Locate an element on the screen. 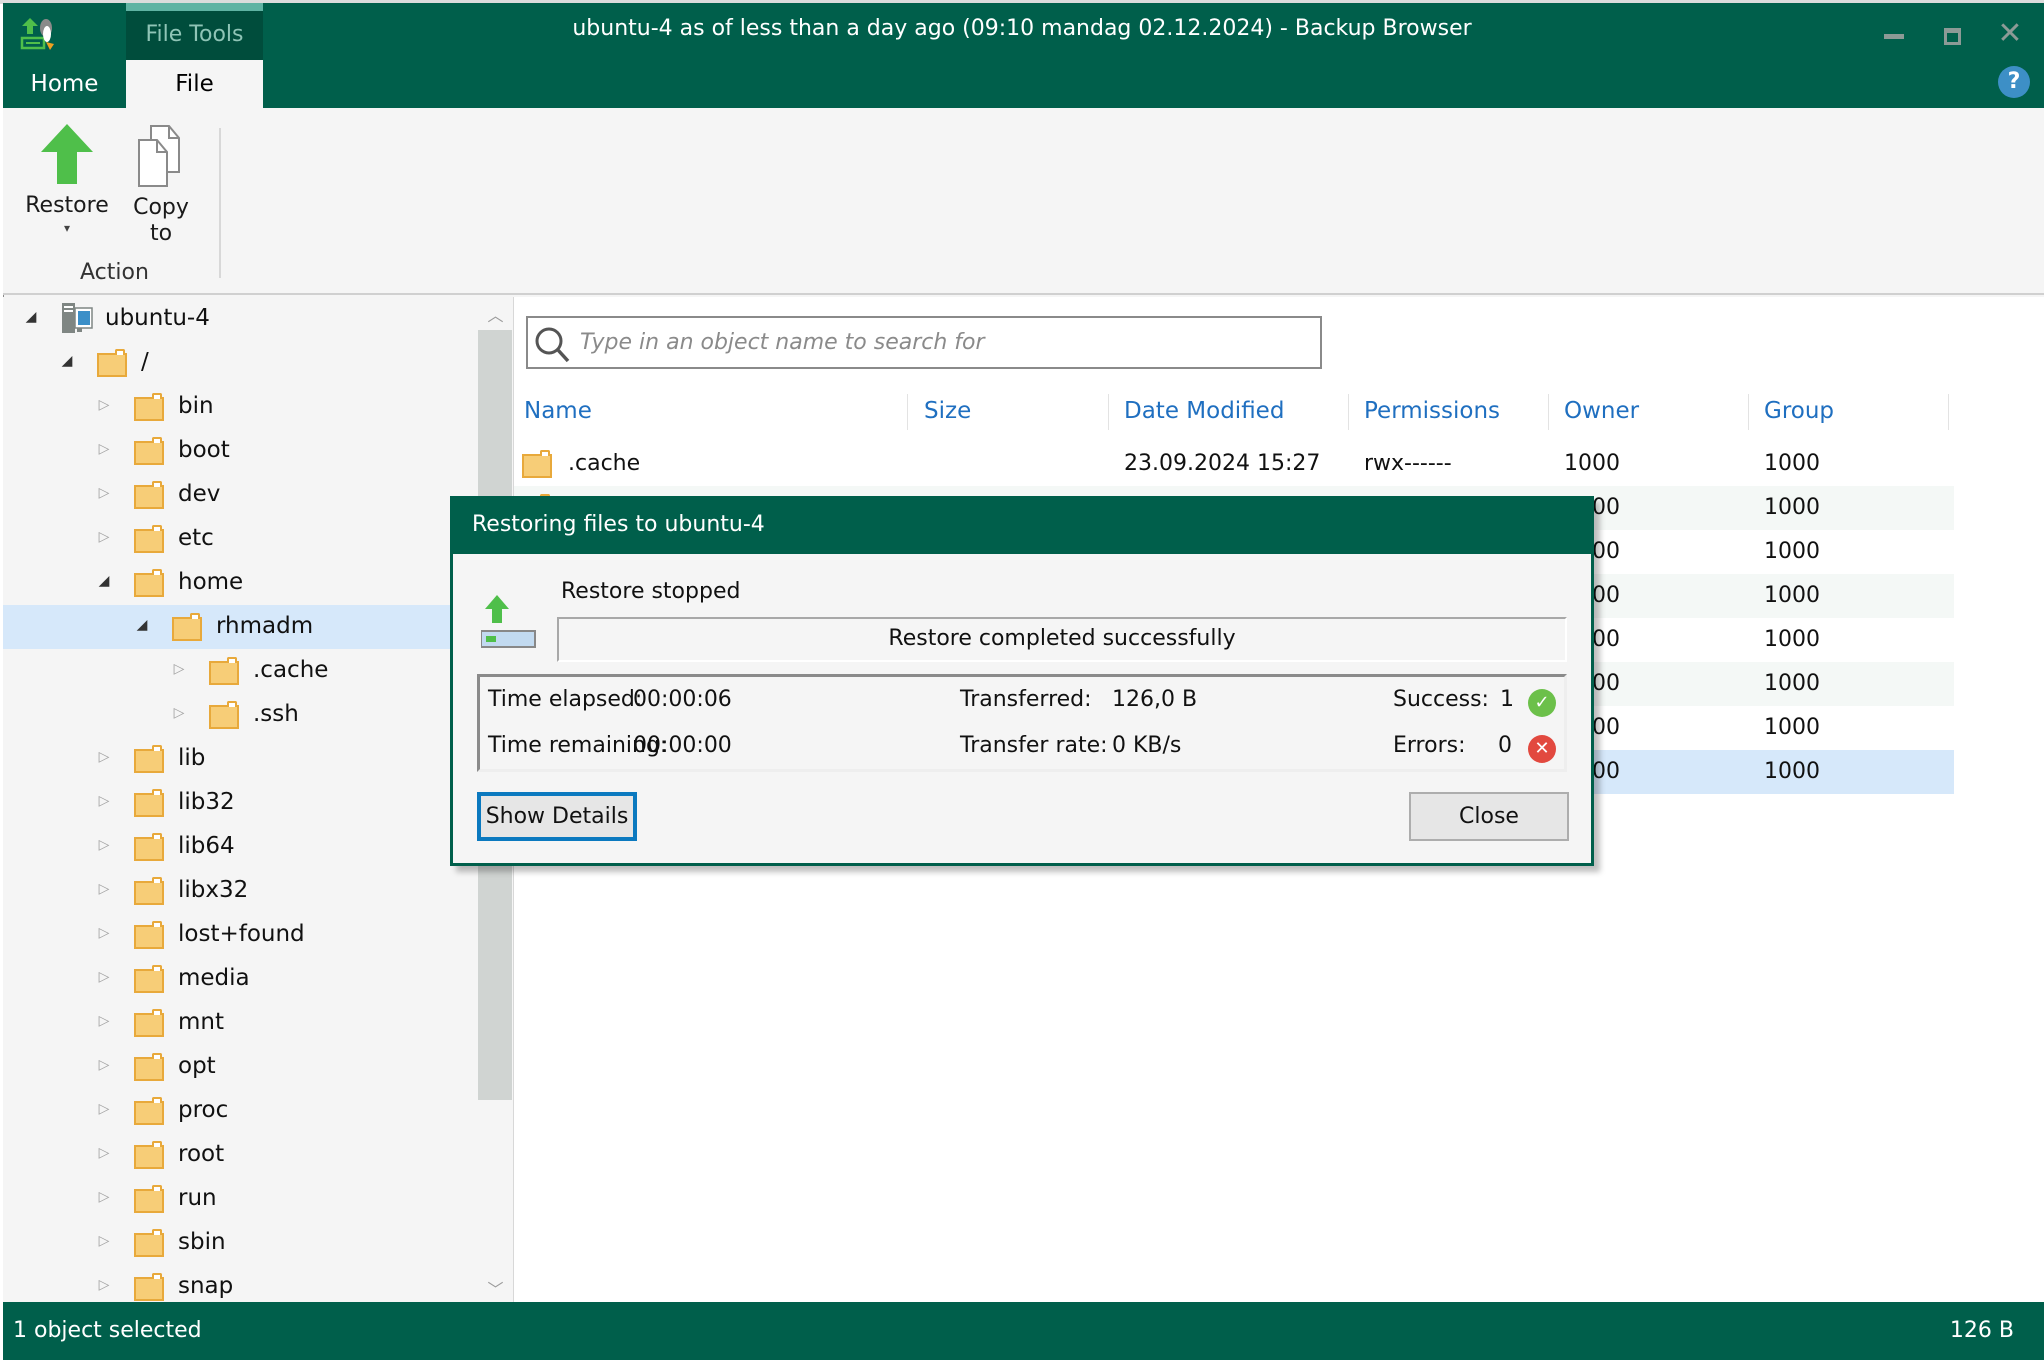 This screenshot has width=2044, height=1360. tree-item: ▷ snap is located at coordinates (242, 1283).